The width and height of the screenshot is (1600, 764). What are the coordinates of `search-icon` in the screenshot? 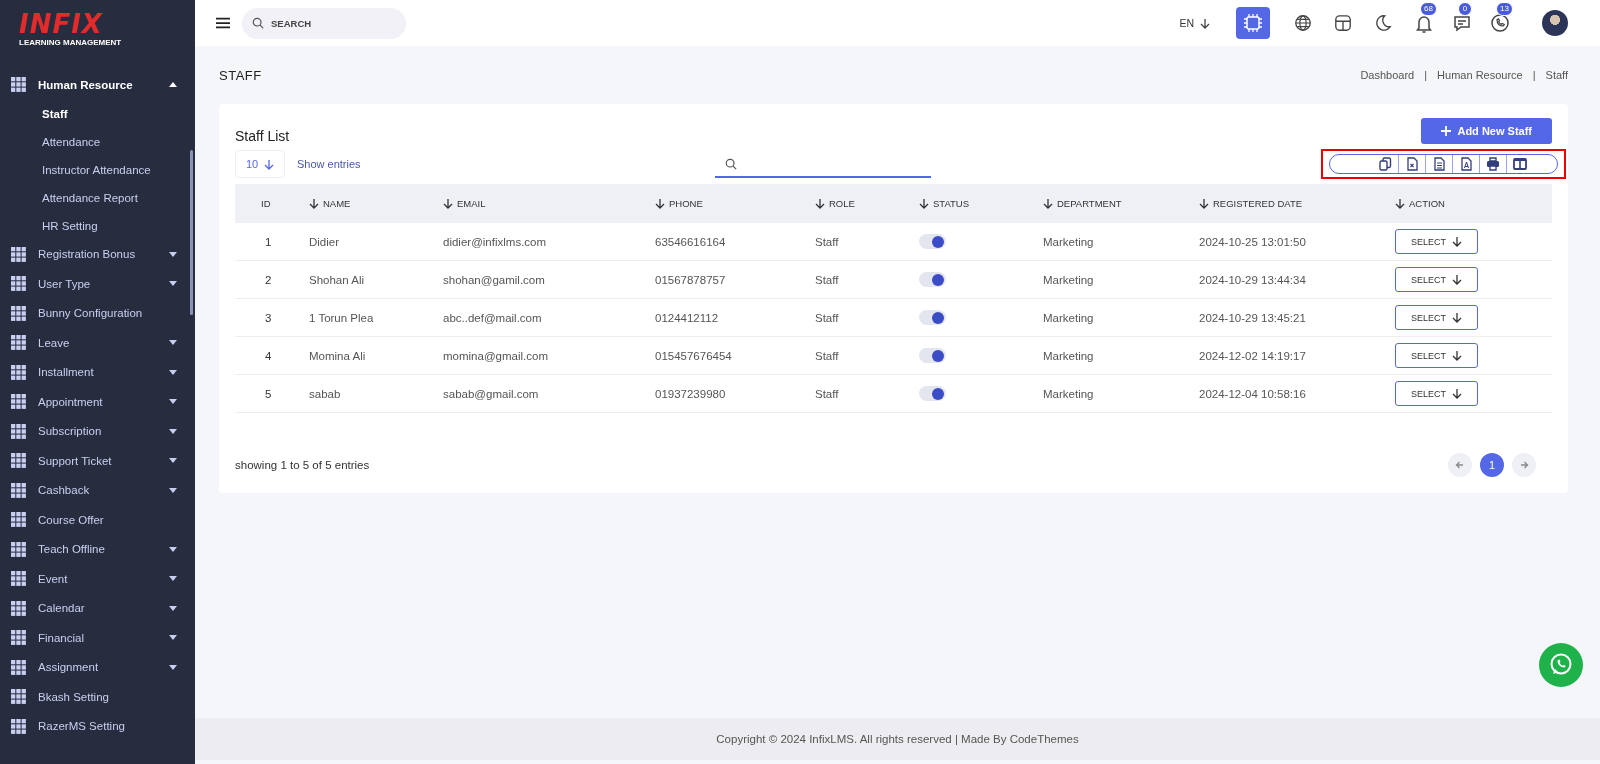 It's located at (258, 23).